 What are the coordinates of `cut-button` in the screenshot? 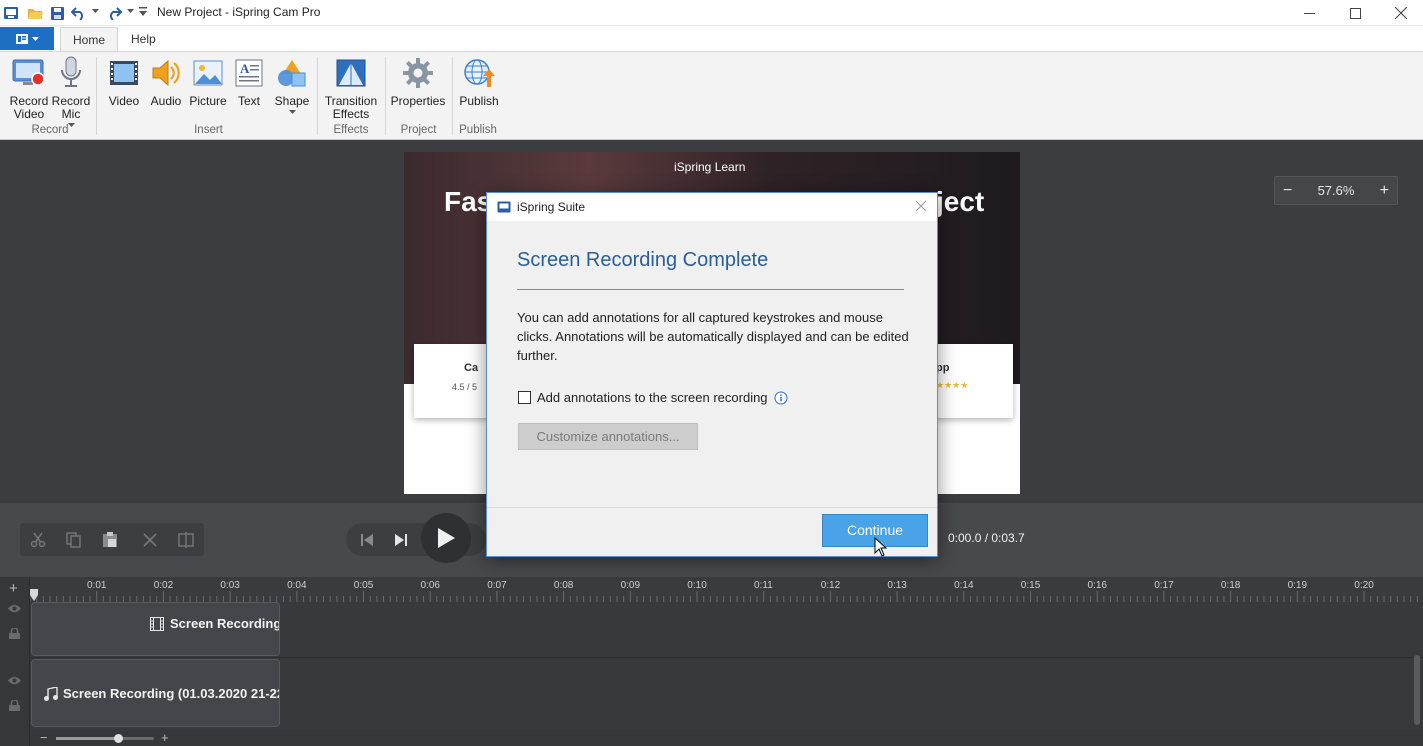 It's located at (38, 539).